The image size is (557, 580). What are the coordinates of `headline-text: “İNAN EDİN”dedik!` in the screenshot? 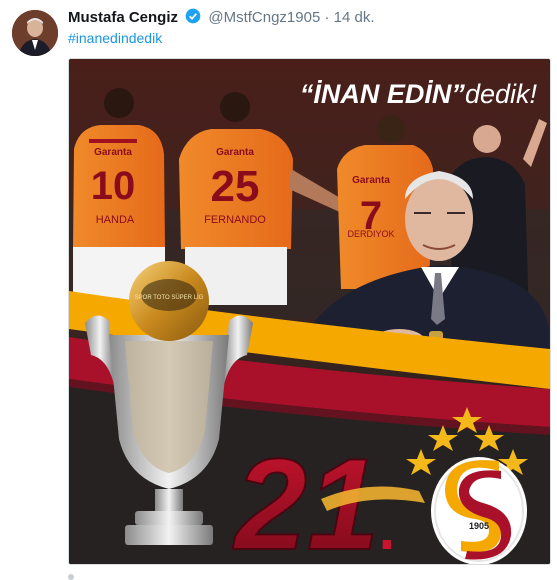 It's located at (419, 94).